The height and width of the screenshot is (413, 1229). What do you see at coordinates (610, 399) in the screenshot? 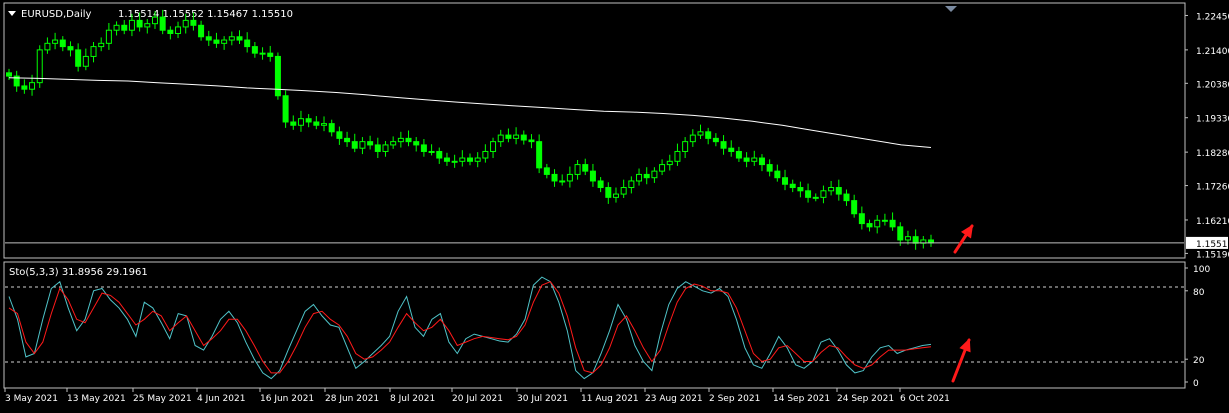
I see `time-tick-label: 11 Aug 2021` at bounding box center [610, 399].